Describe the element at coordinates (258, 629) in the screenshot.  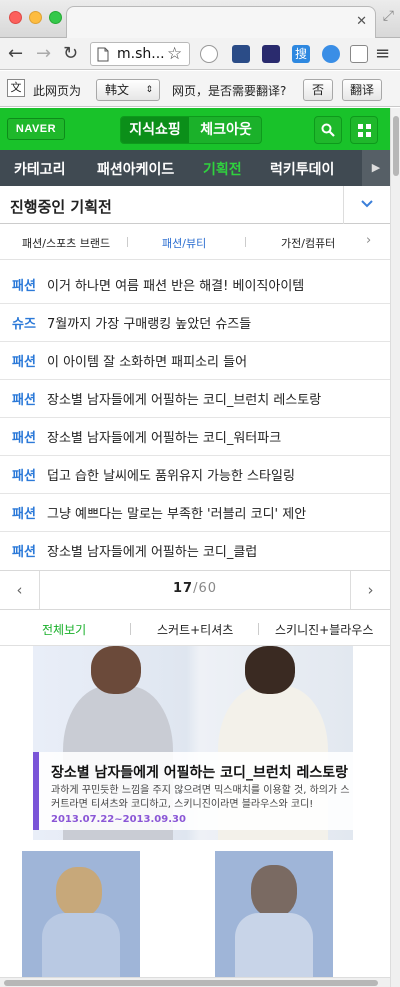
I see `divider` at that location.